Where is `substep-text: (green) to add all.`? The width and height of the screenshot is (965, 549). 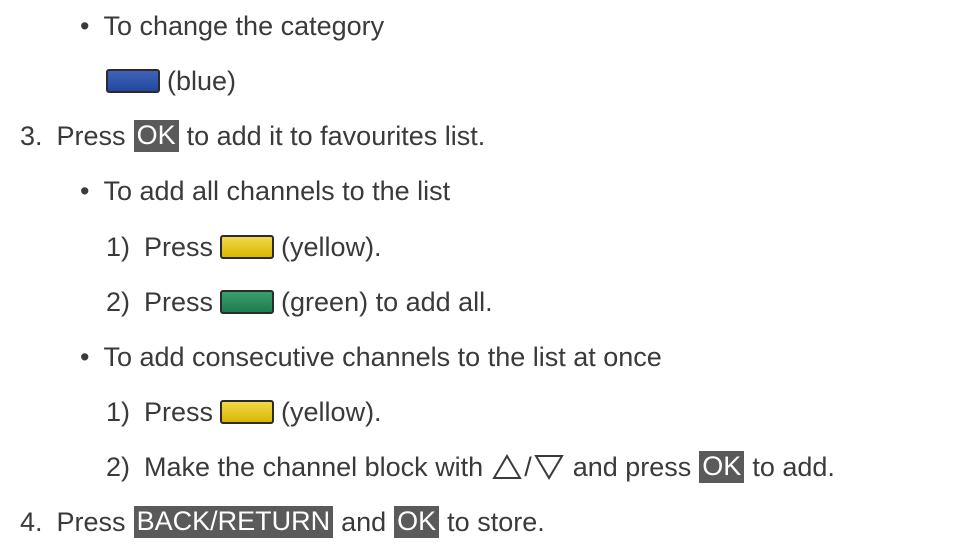 substep-text: (green) to add all. is located at coordinates (387, 301).